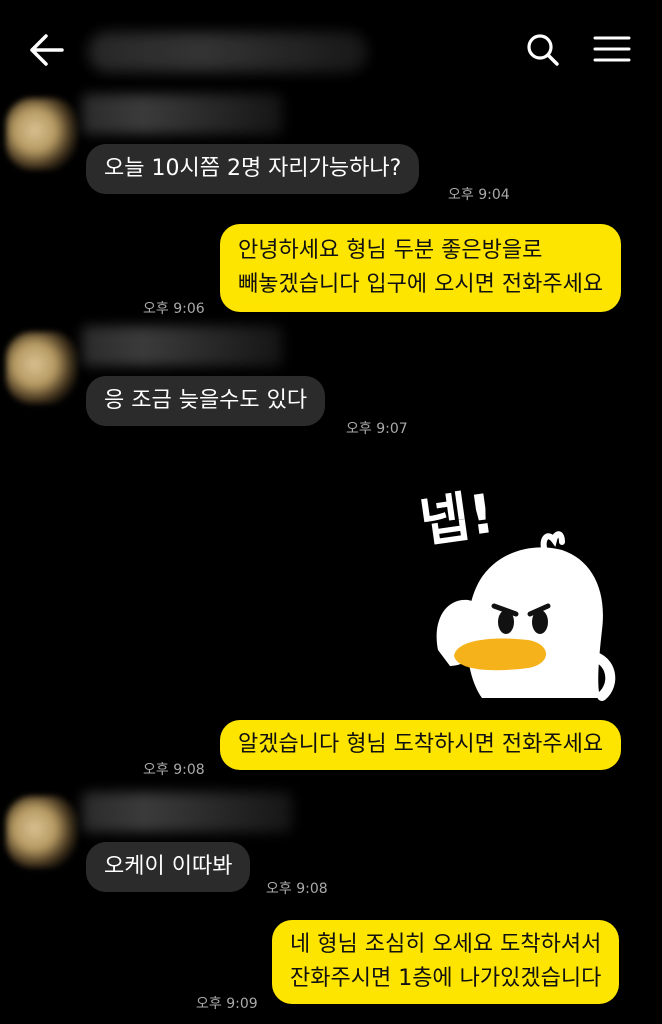 Image resolution: width=662 pixels, height=1024 pixels. I want to click on duck-sticker-icon: 넵!, so click(512, 590).